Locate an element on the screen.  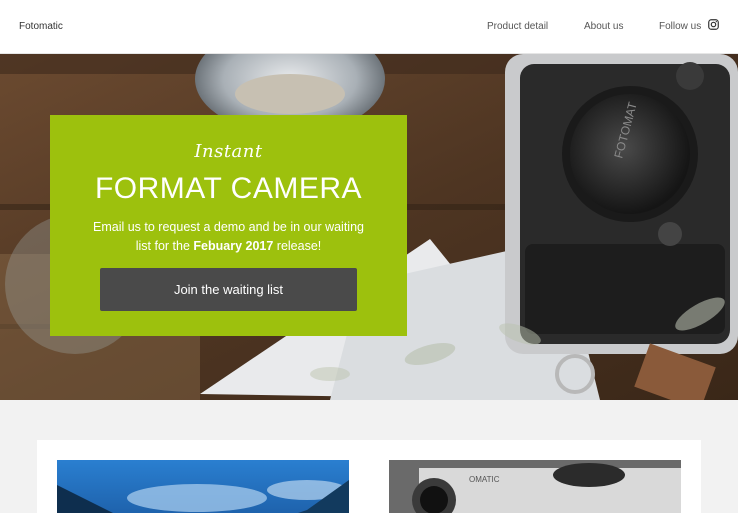
promo-script-text: Instant is located at coordinates (228, 151).